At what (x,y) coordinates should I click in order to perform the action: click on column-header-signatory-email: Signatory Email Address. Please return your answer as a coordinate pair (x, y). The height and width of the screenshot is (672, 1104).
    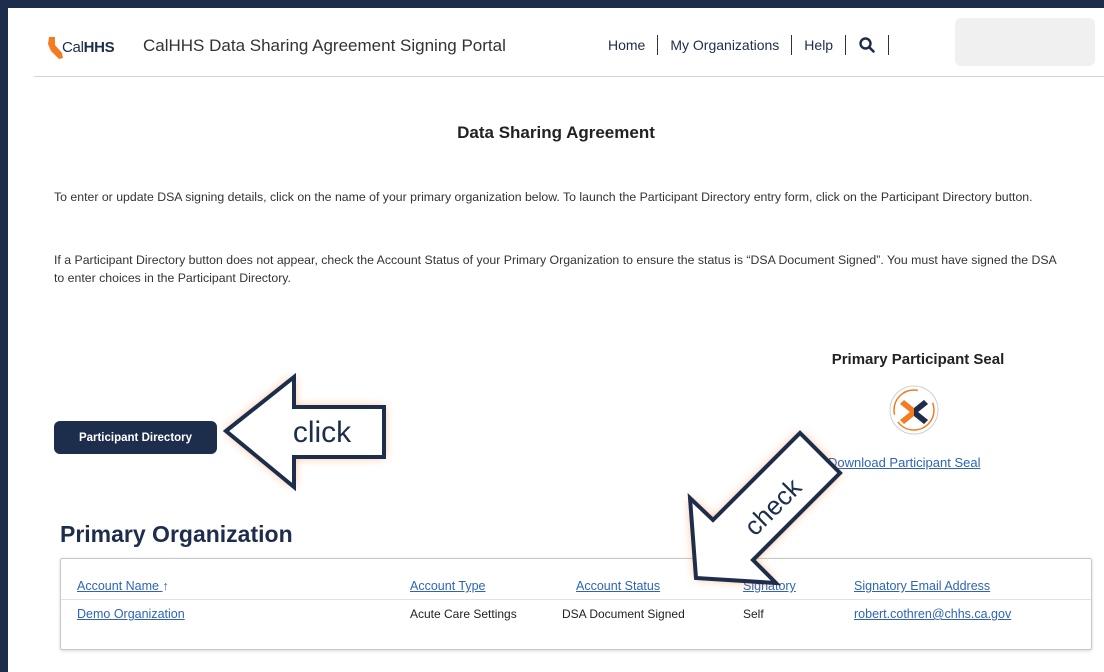
    Looking at the image, I should click on (922, 586).